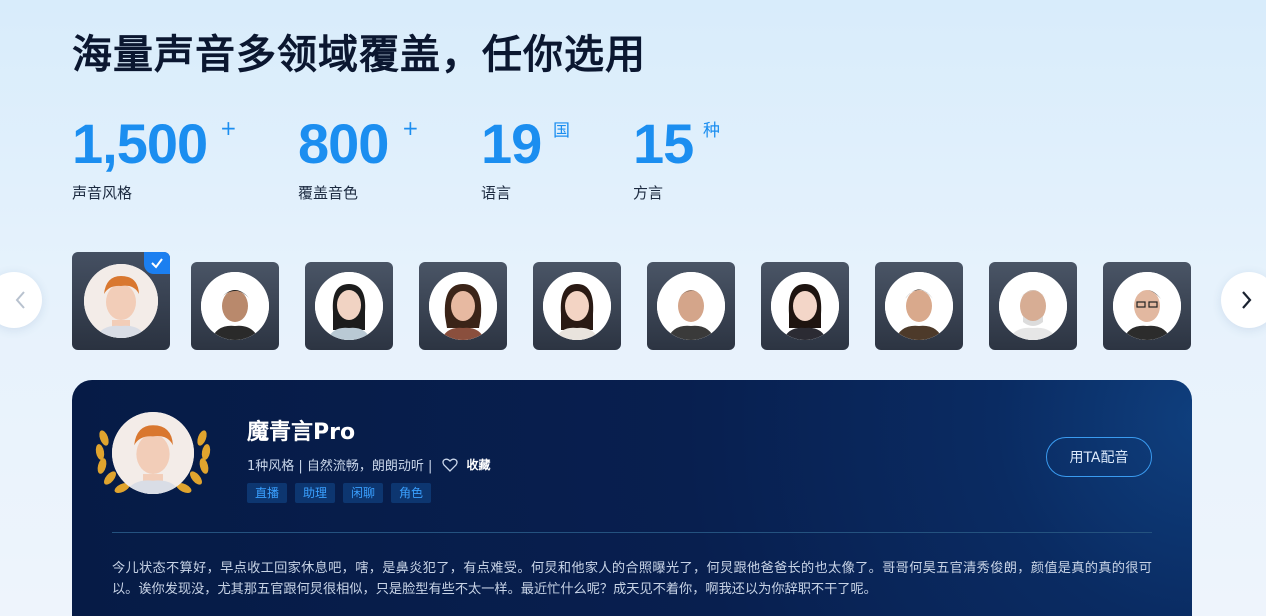 This screenshot has height=616, width=1266. I want to click on stat-languages: 19 国 语言, so click(525, 157).